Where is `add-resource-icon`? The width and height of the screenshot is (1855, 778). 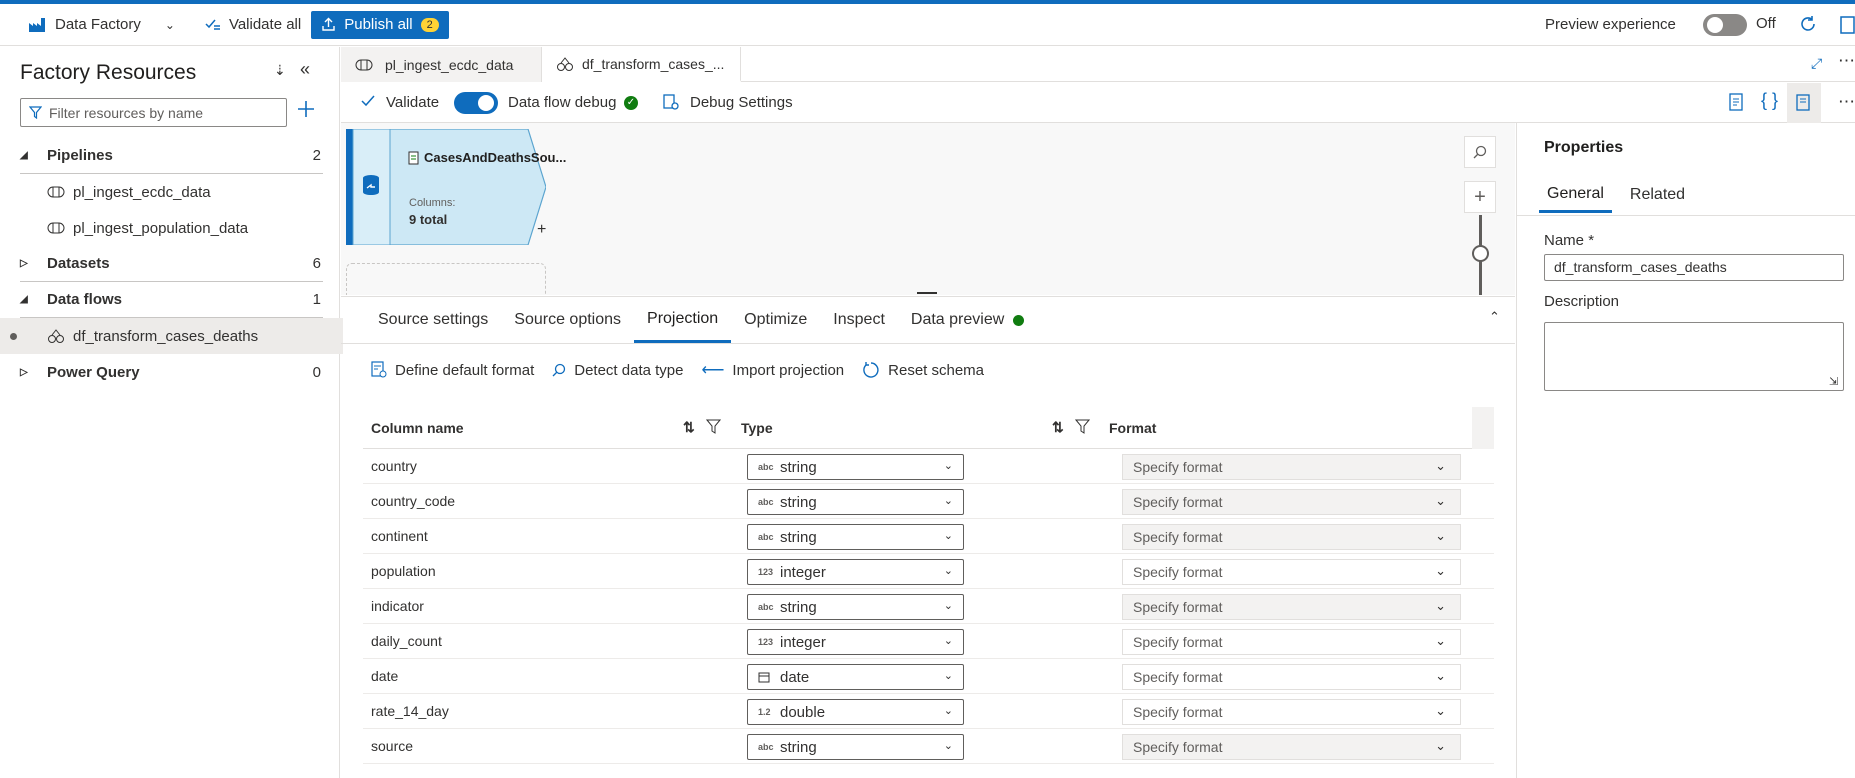
add-resource-icon is located at coordinates (306, 109).